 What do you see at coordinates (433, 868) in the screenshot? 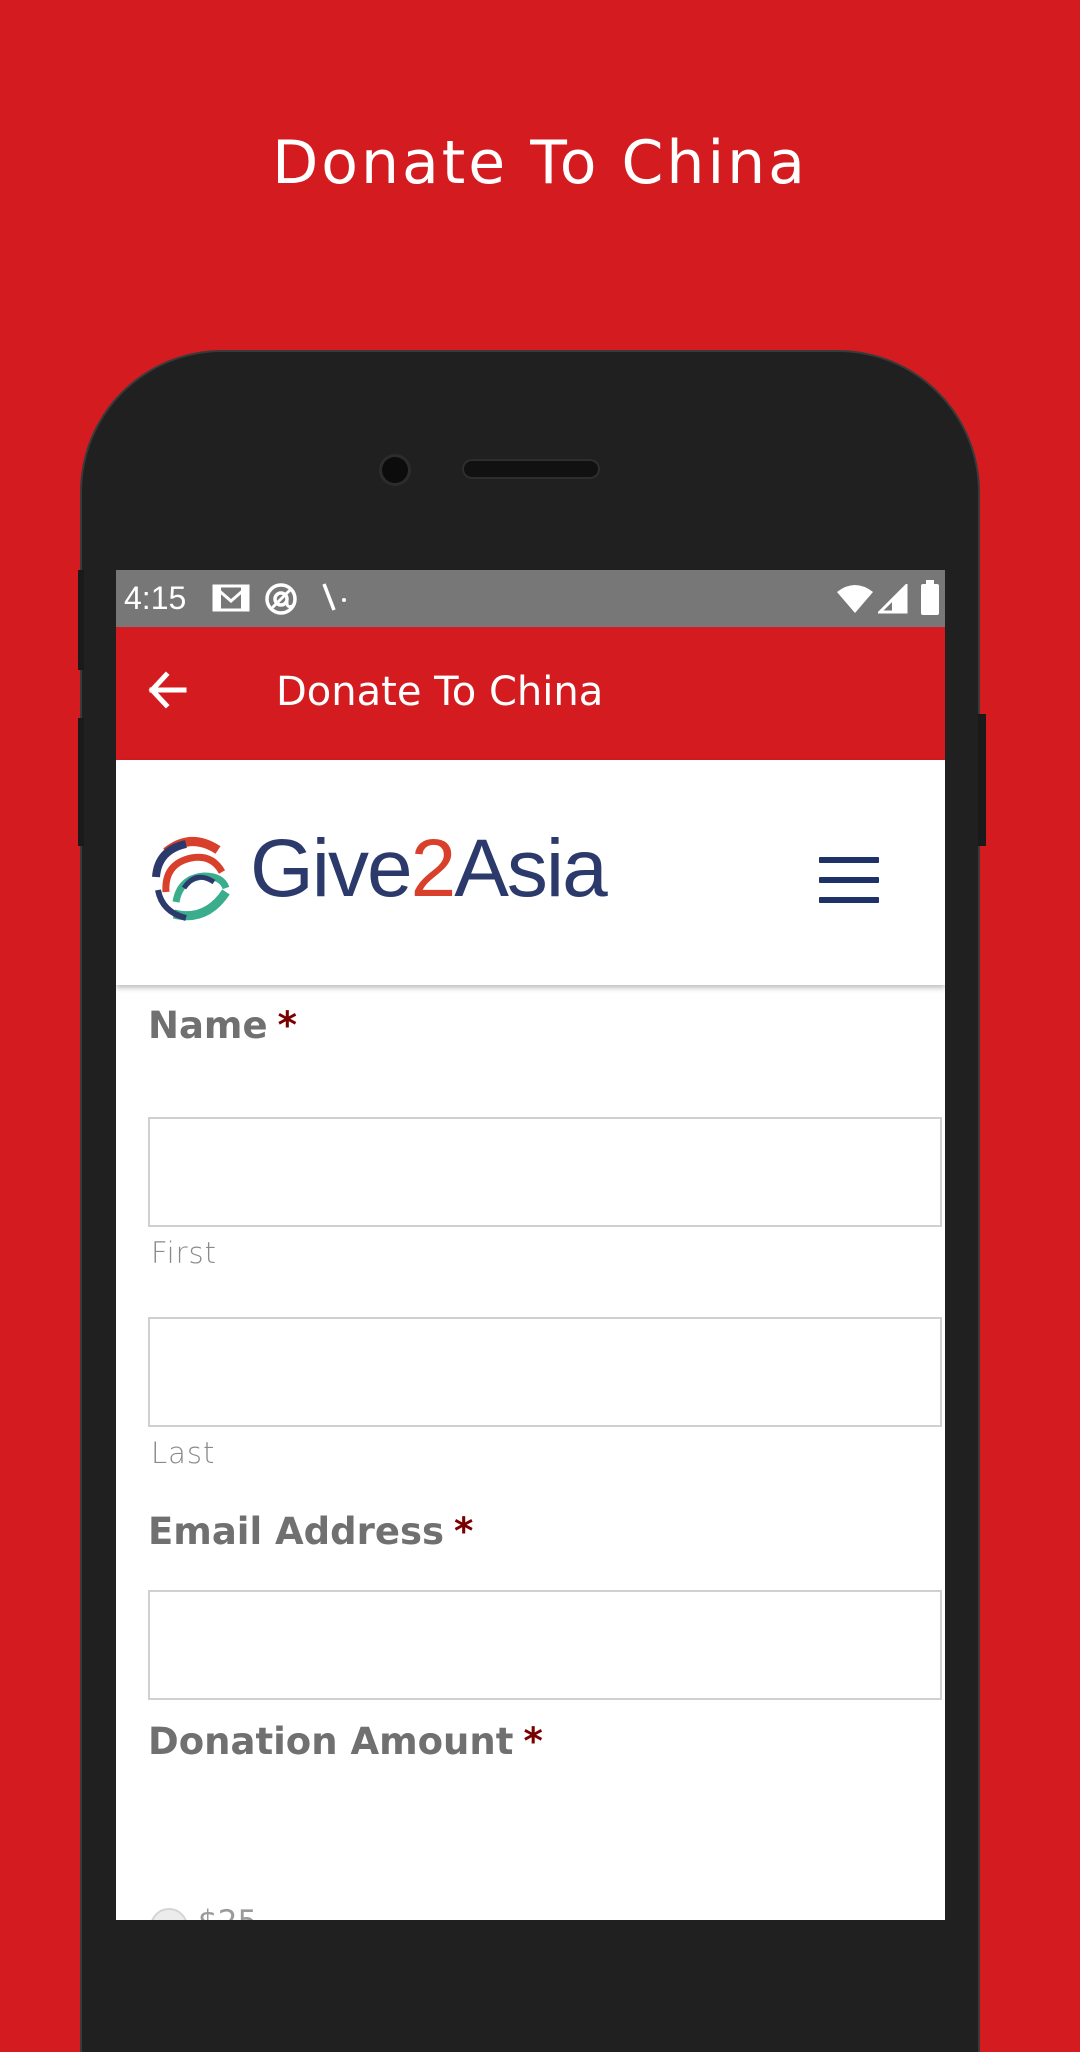
I see `logo-number: 2` at bounding box center [433, 868].